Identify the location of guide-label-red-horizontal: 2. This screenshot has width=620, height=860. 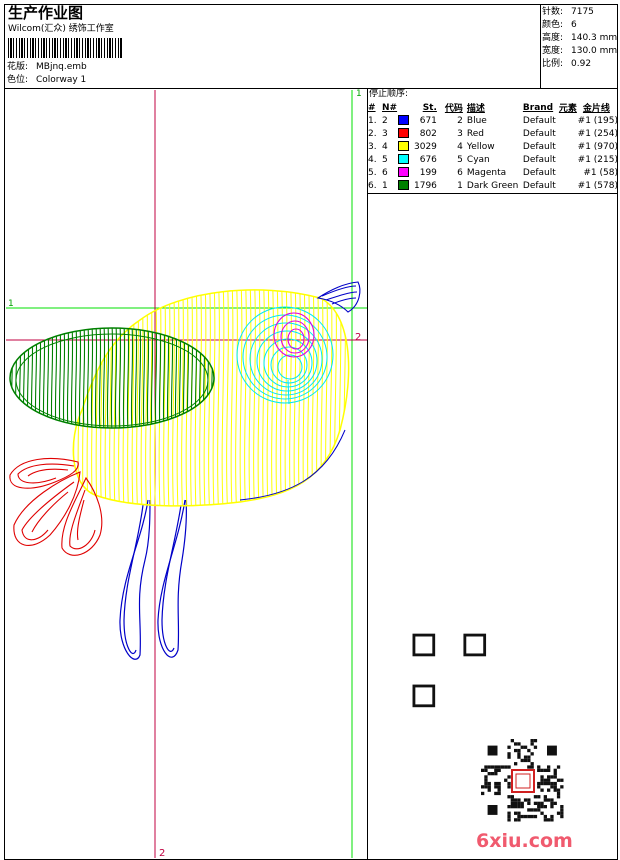
(358, 337).